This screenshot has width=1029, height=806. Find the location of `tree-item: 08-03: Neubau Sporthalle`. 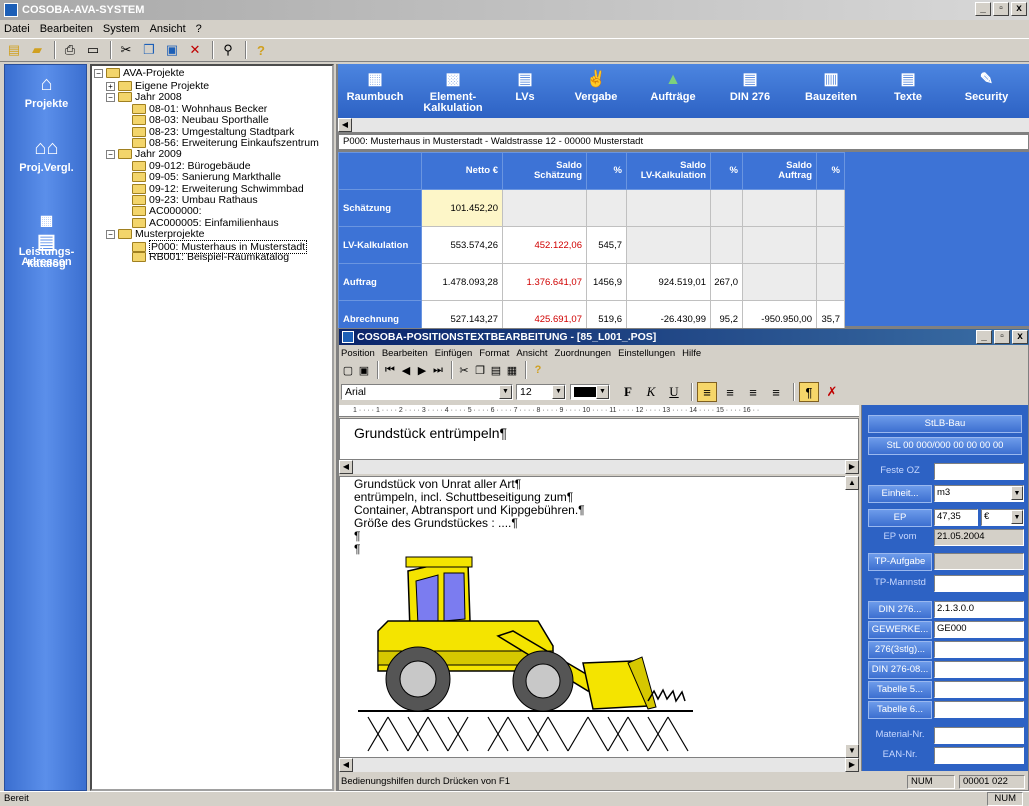

tree-item: 08-03: Neubau Sporthalle is located at coordinates (200, 120).